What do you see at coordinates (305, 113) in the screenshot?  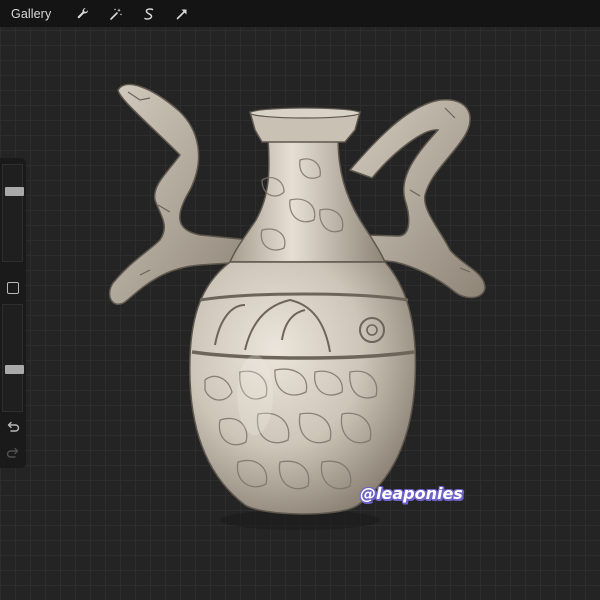 I see `vase-mouth` at bounding box center [305, 113].